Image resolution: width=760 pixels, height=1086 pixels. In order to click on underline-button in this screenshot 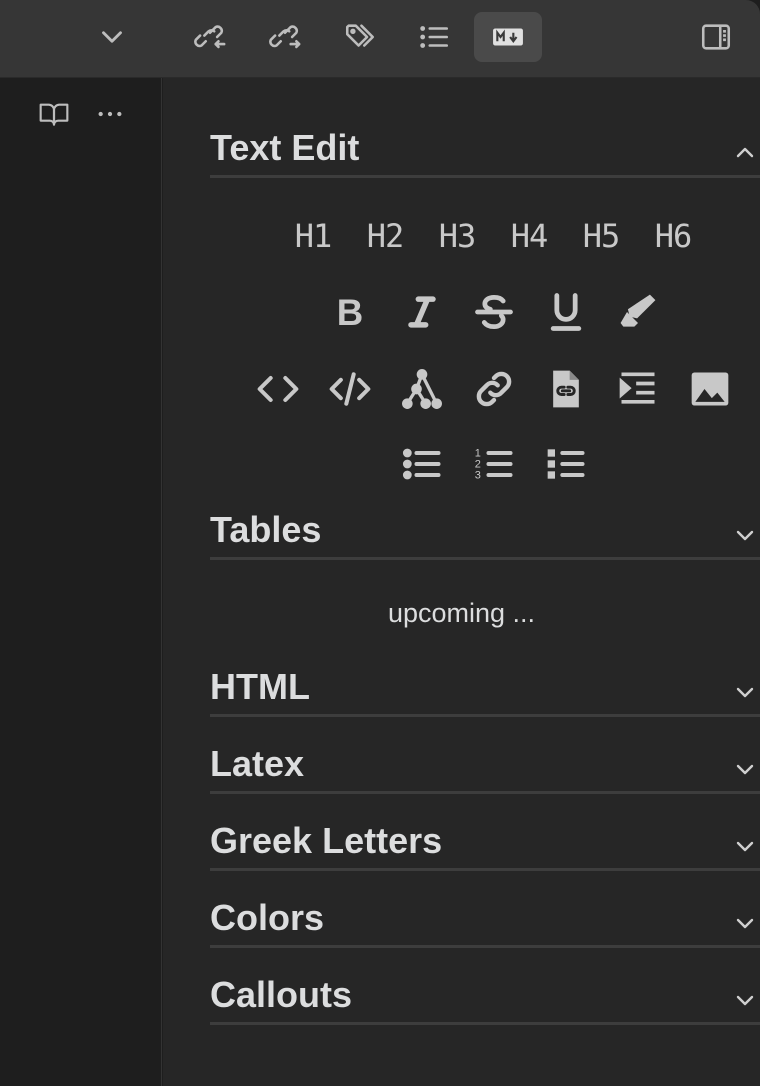, I will do `click(566, 312)`.